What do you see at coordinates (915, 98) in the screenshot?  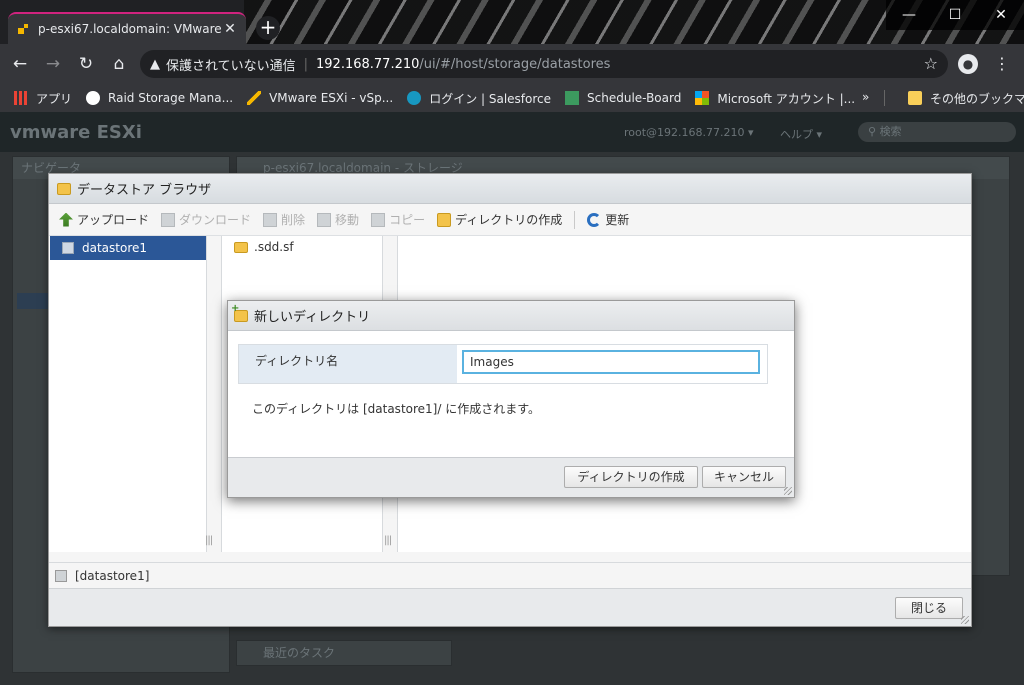 I see `folder-icon` at bounding box center [915, 98].